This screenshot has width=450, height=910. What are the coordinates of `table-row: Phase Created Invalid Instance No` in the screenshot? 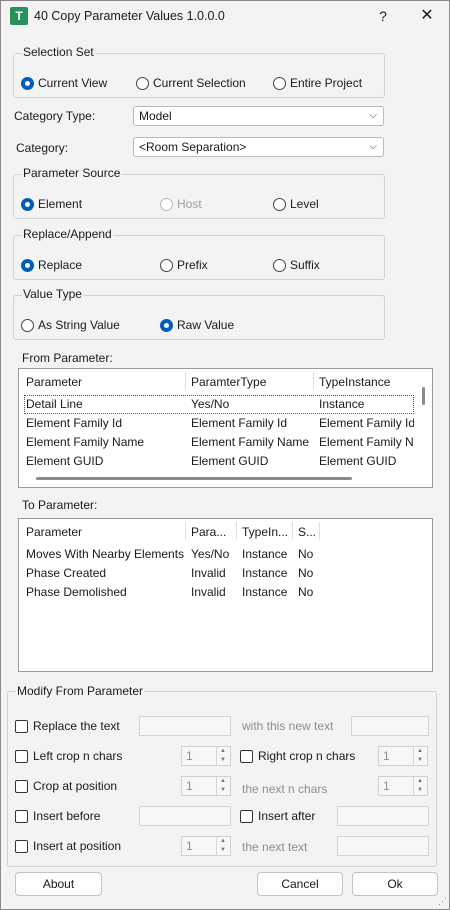 It's located at (219, 573).